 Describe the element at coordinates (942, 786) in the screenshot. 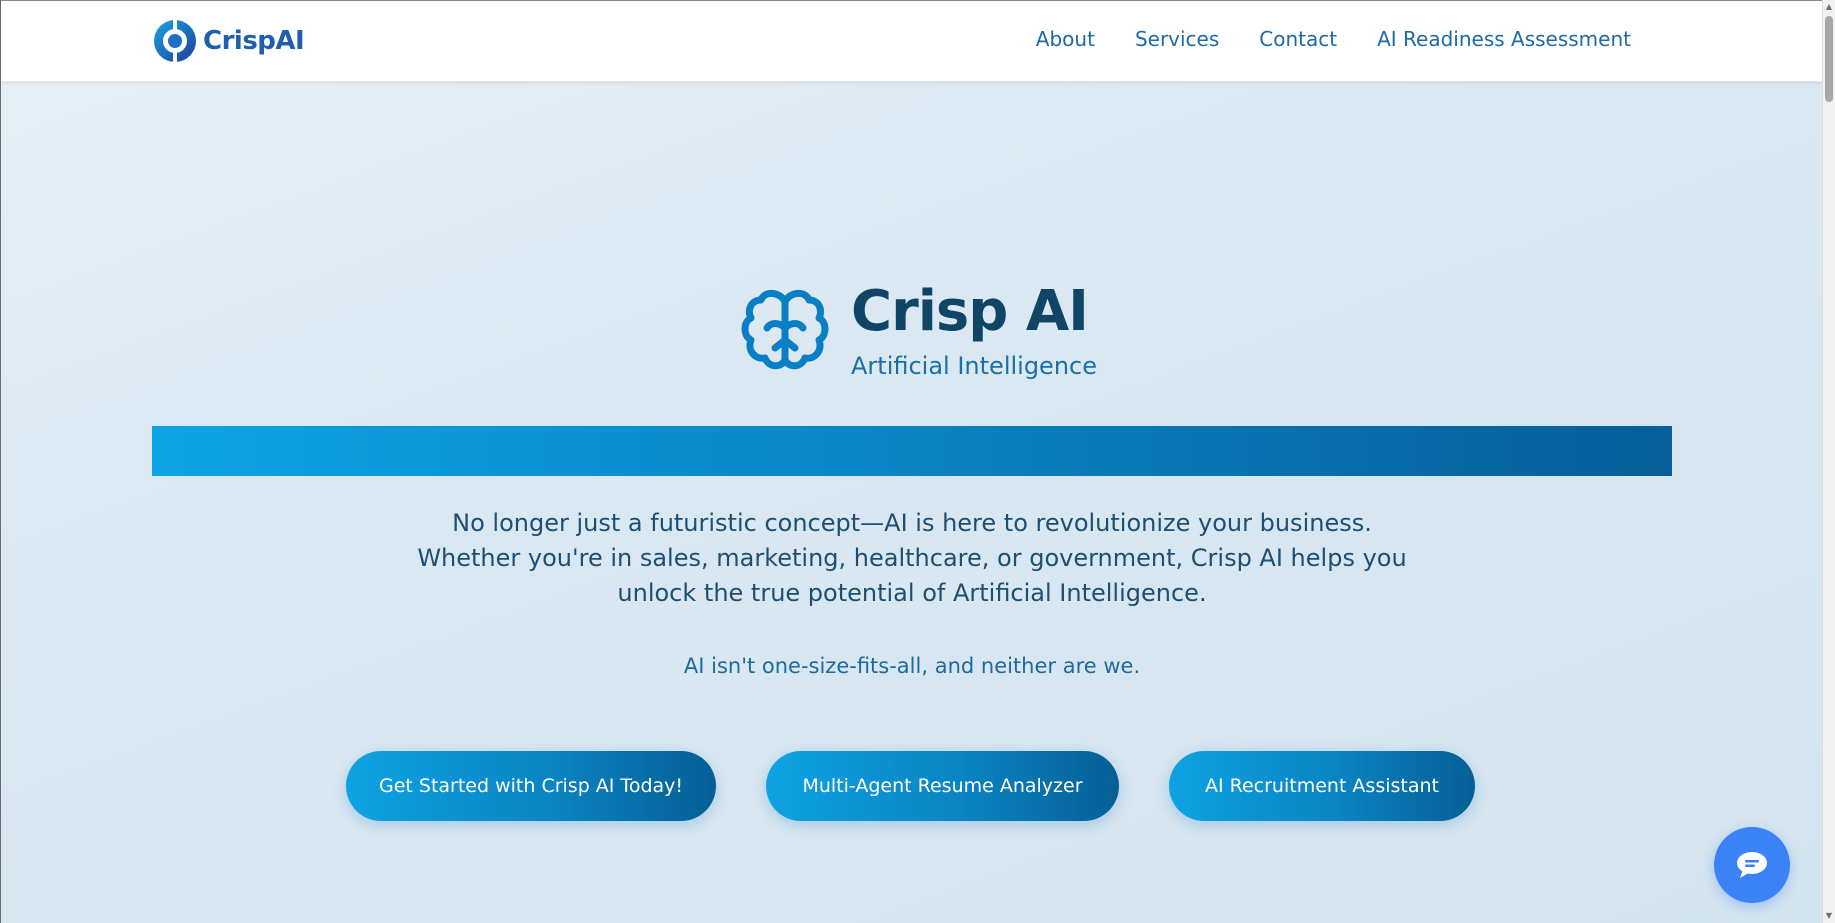

I see `resume-analyzer-button: Multi-Agent Resume Analyzer` at that location.